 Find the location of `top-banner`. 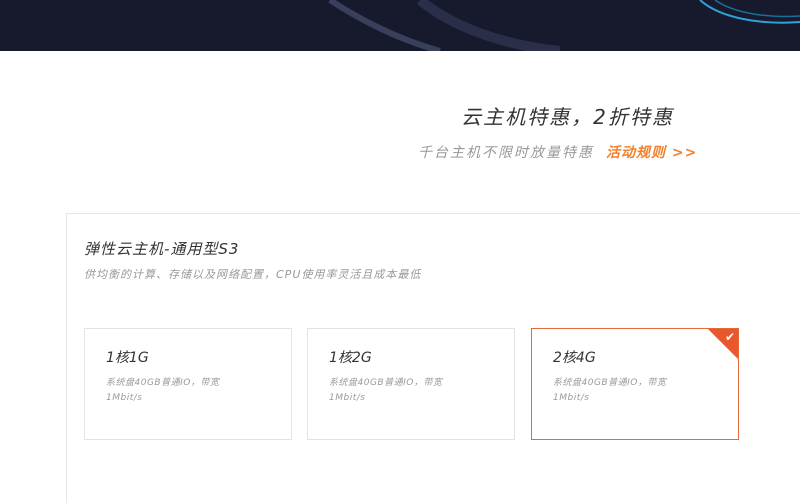

top-banner is located at coordinates (400, 25).